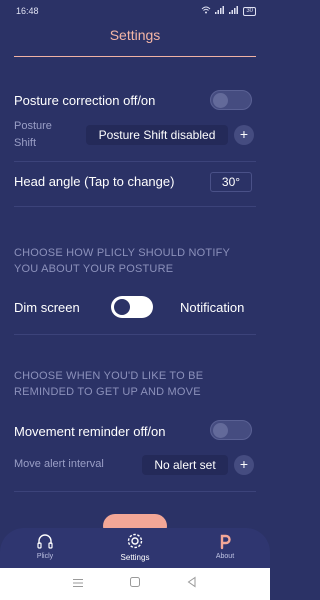 Image resolution: width=320 pixels, height=600 pixels. What do you see at coordinates (94, 181) in the screenshot?
I see `head-angle-label: Head angle (Tap to change)` at bounding box center [94, 181].